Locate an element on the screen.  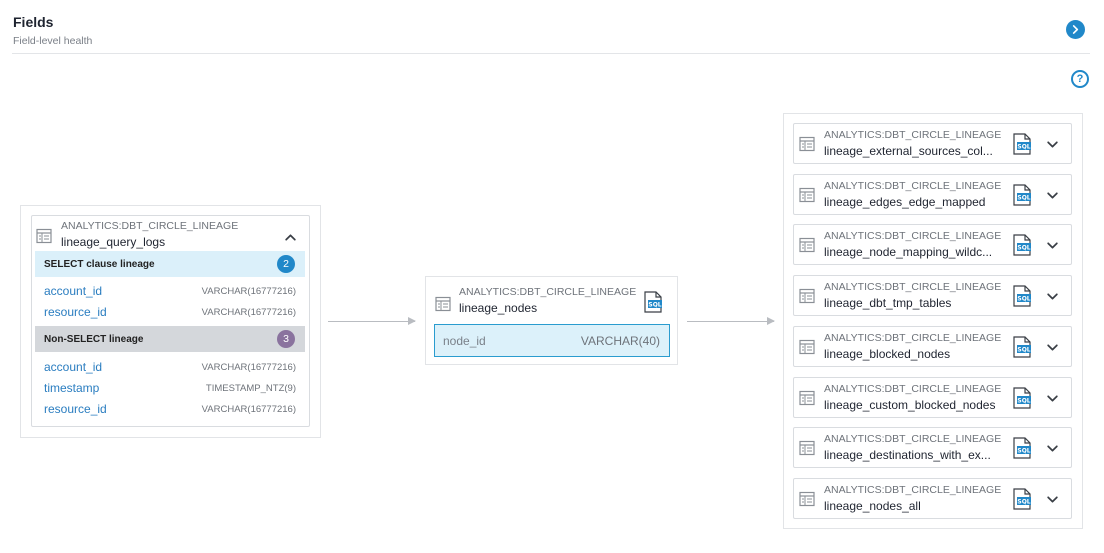
help-button: ? is located at coordinates (1080, 79).